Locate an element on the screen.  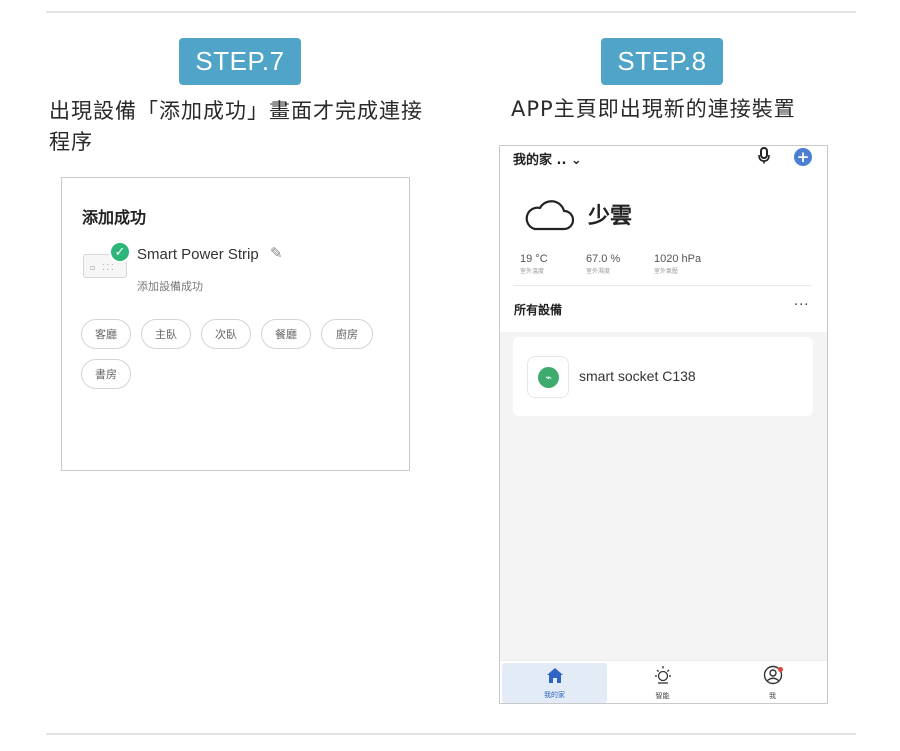
device-name: smart socket C138 is located at coordinates (637, 376).